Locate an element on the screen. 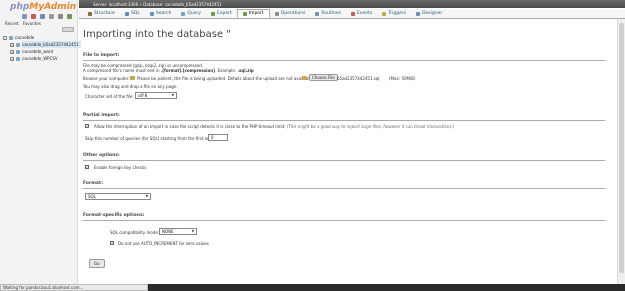 Image resolution: width=625 pixels, height=291 pixels. tab-designer: Designer is located at coordinates (429, 13).